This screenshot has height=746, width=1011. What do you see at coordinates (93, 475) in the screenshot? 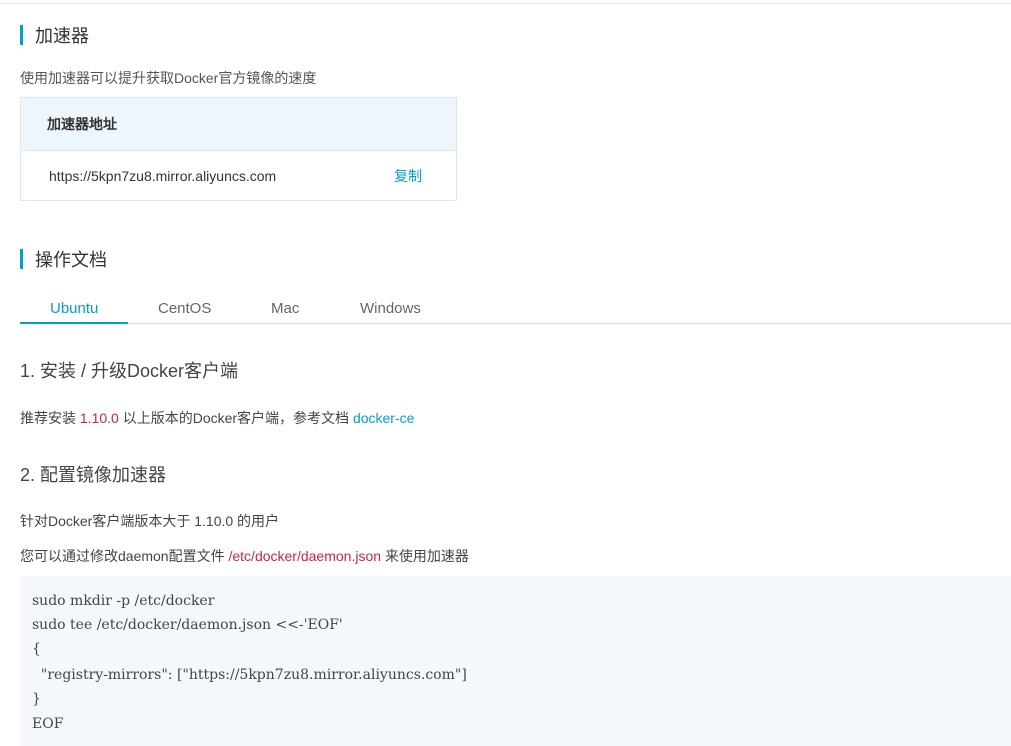
I see `step2-heading: 2. 配置镜像加速器` at bounding box center [93, 475].